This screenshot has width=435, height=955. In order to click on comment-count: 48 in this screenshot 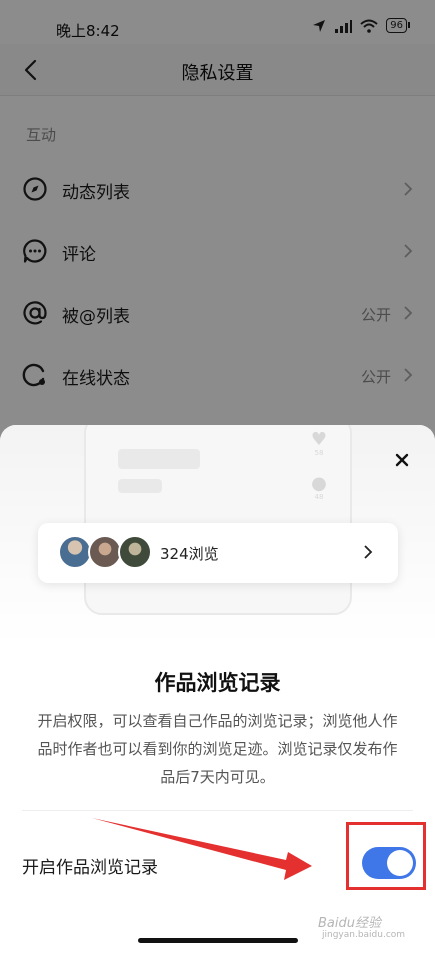, I will do `click(319, 497)`.